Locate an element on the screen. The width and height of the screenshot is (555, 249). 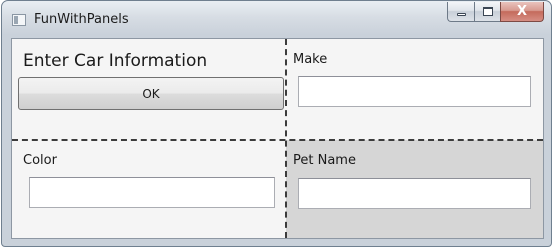
app-icon is located at coordinates (19, 20).